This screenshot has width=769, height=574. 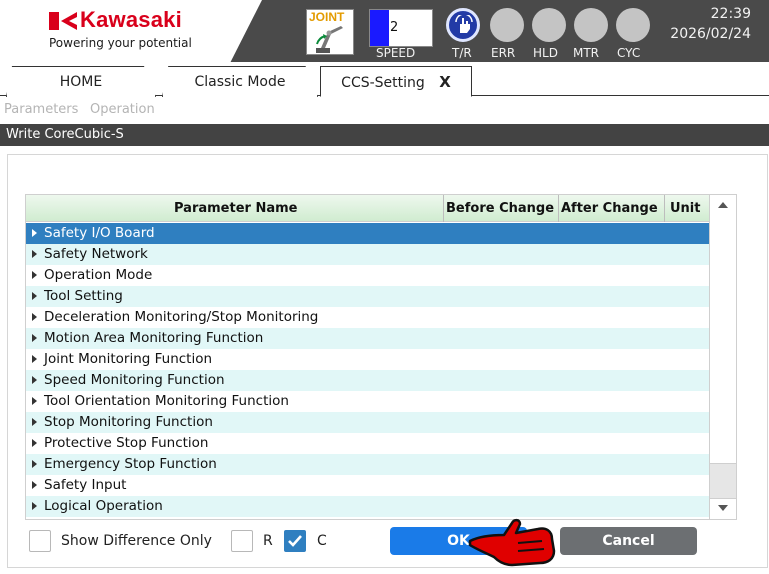 I want to click on table-row: Speed Monitoring Function, so click(x=368, y=380).